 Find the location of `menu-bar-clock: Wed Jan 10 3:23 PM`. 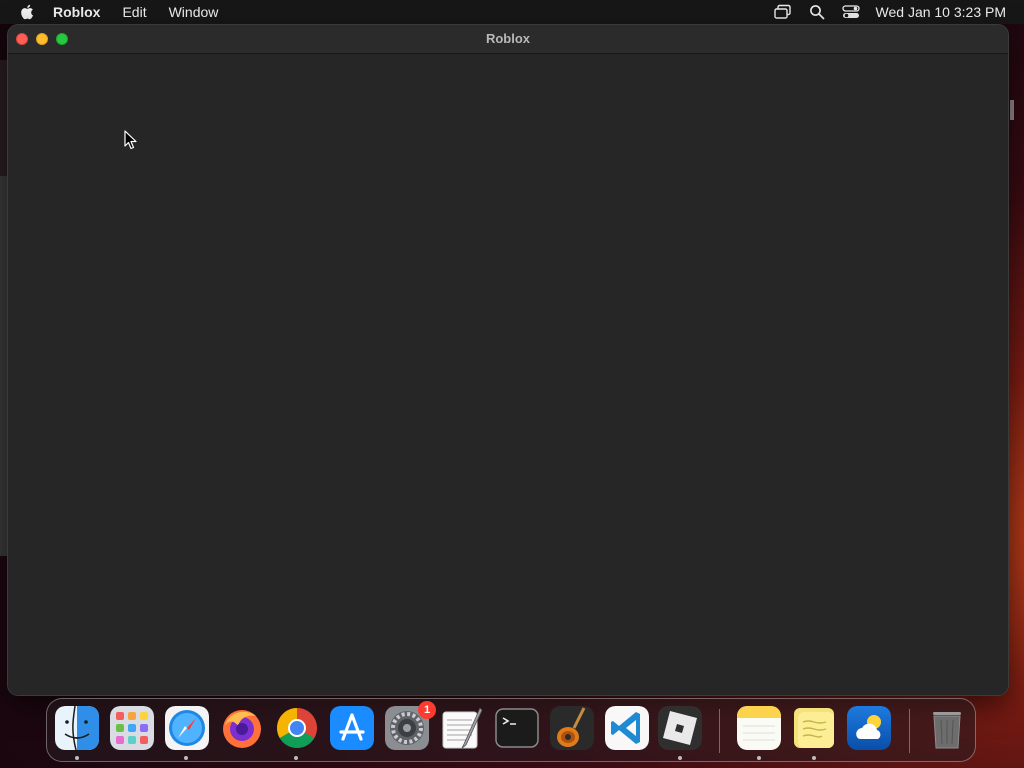

menu-bar-clock: Wed Jan 10 3:23 PM is located at coordinates (941, 12).